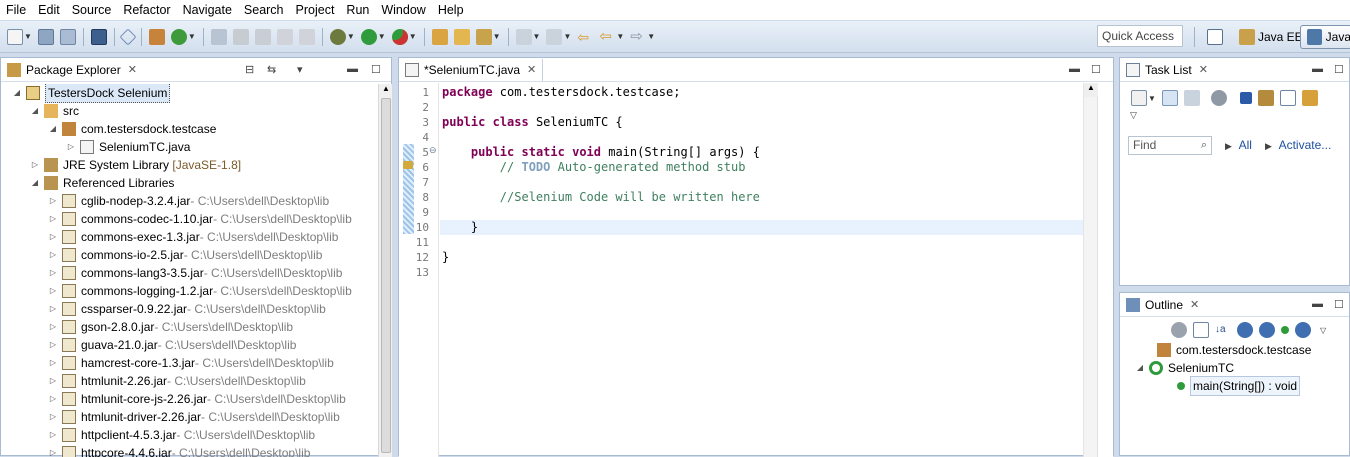 This screenshot has width=1350, height=457. I want to click on refresh-icon, so click(178, 36).